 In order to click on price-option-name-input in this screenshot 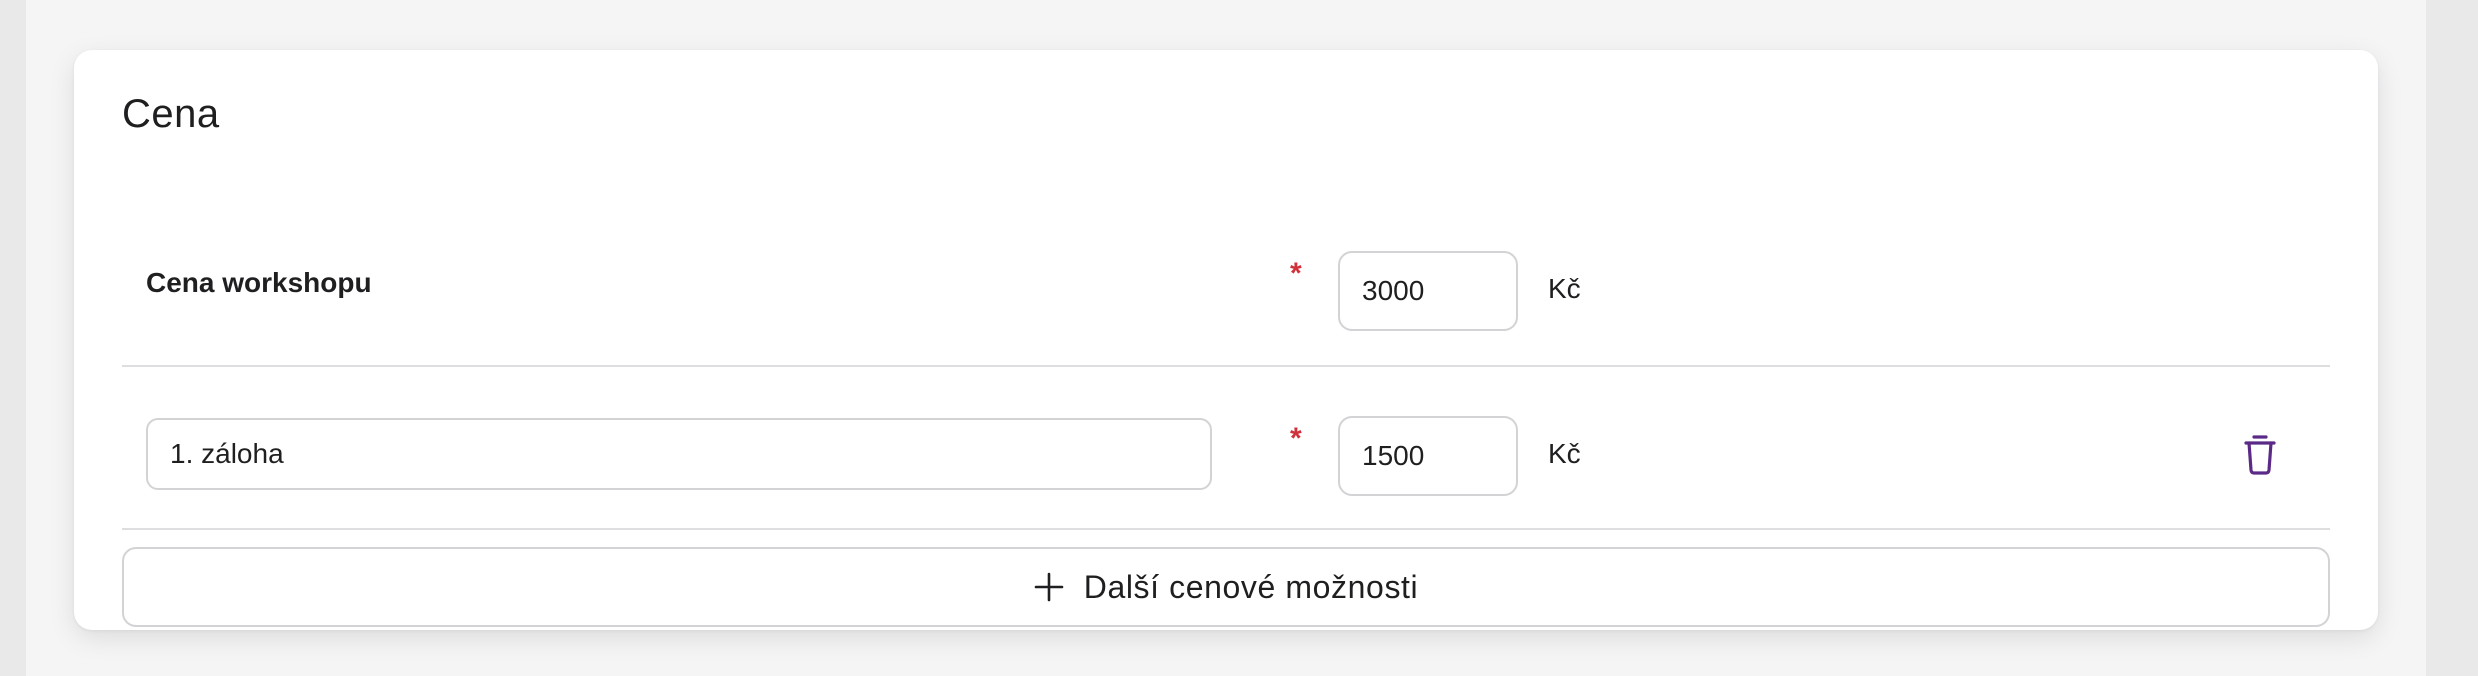, I will do `click(679, 454)`.